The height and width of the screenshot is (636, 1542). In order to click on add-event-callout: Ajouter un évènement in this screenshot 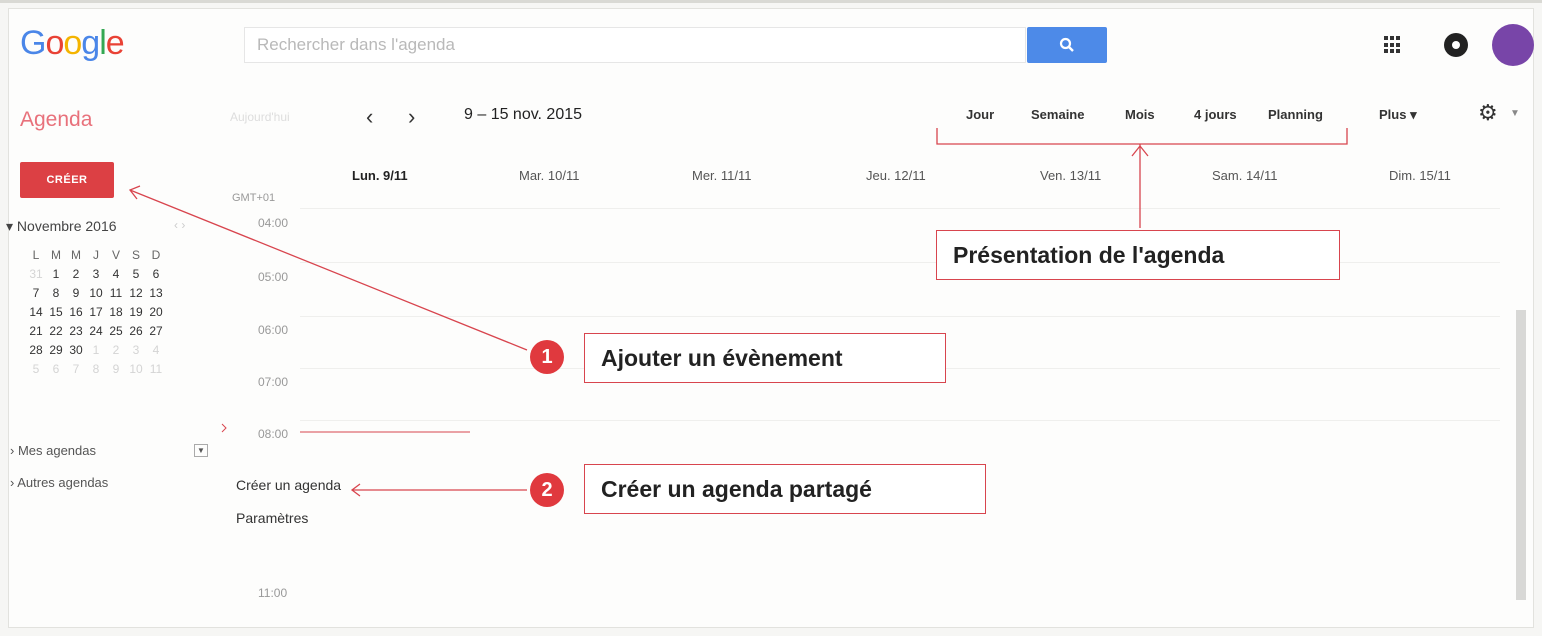, I will do `click(765, 358)`.